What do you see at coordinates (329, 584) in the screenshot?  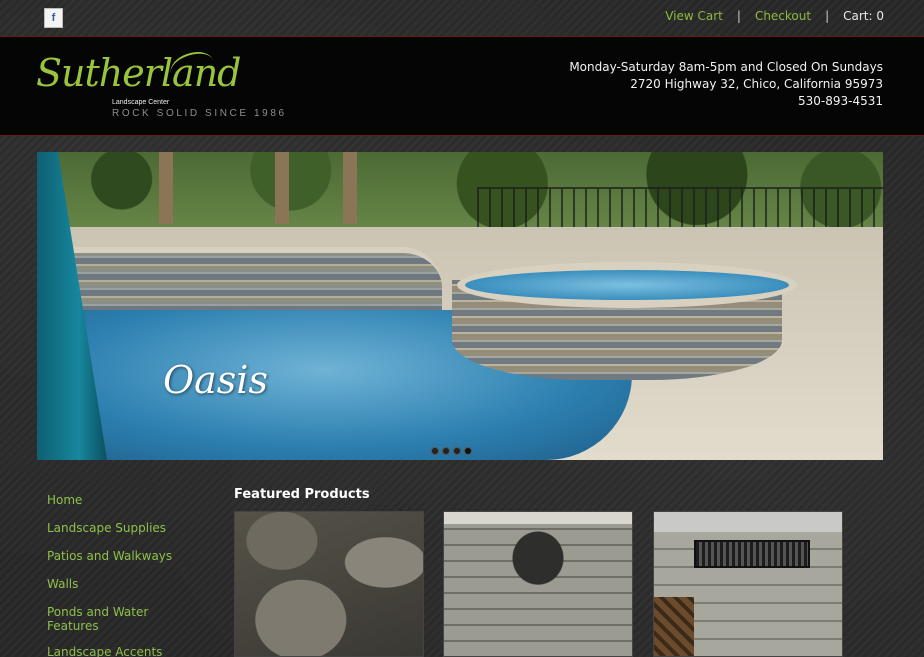 I see `product-card-stone-basins` at bounding box center [329, 584].